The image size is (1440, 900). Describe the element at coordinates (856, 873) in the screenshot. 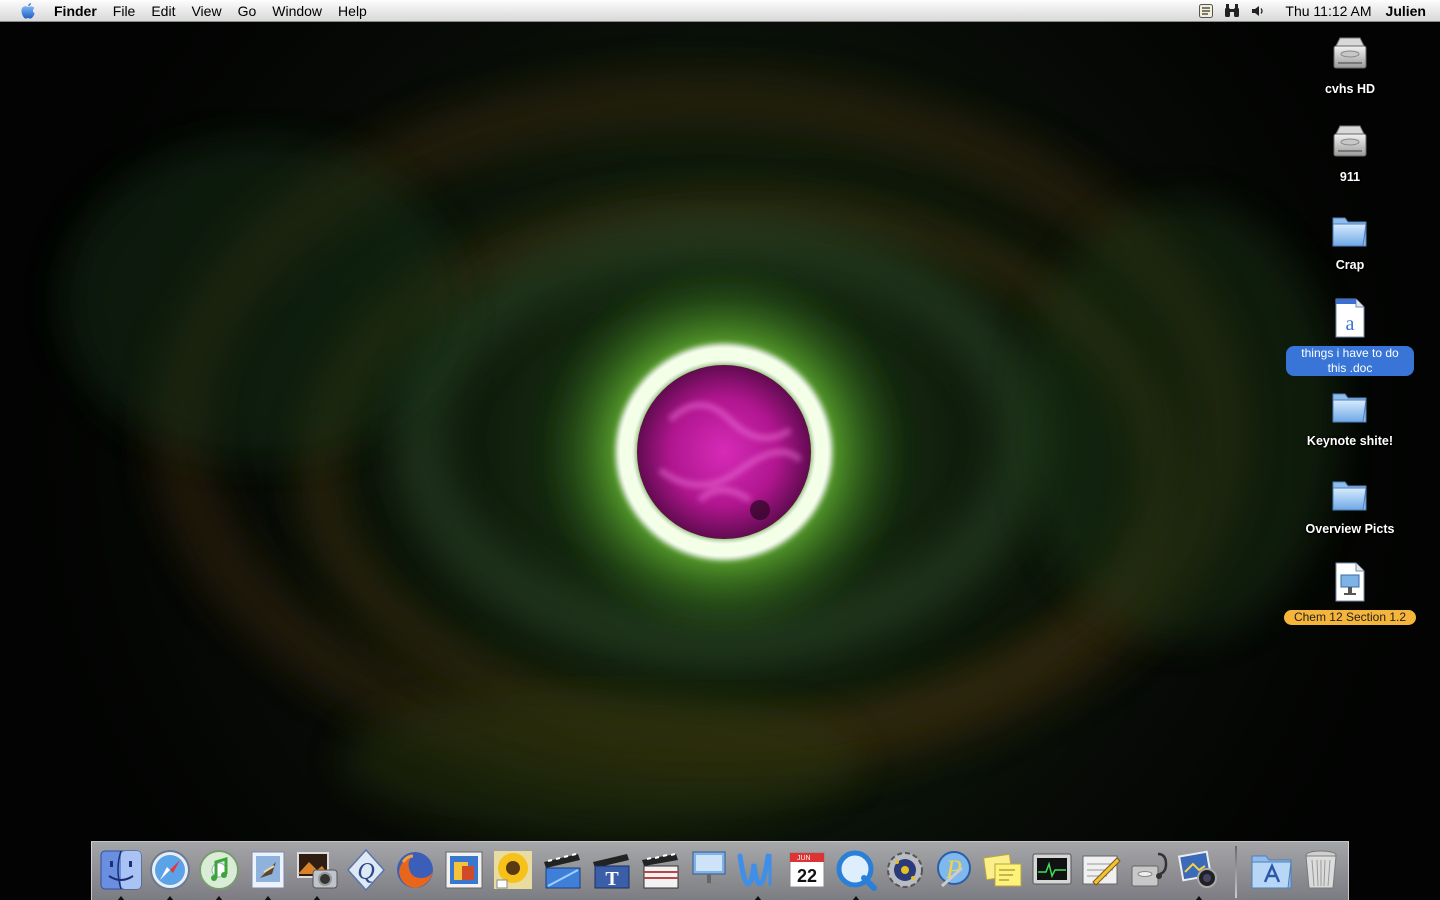

I see `quicktime-icon` at that location.